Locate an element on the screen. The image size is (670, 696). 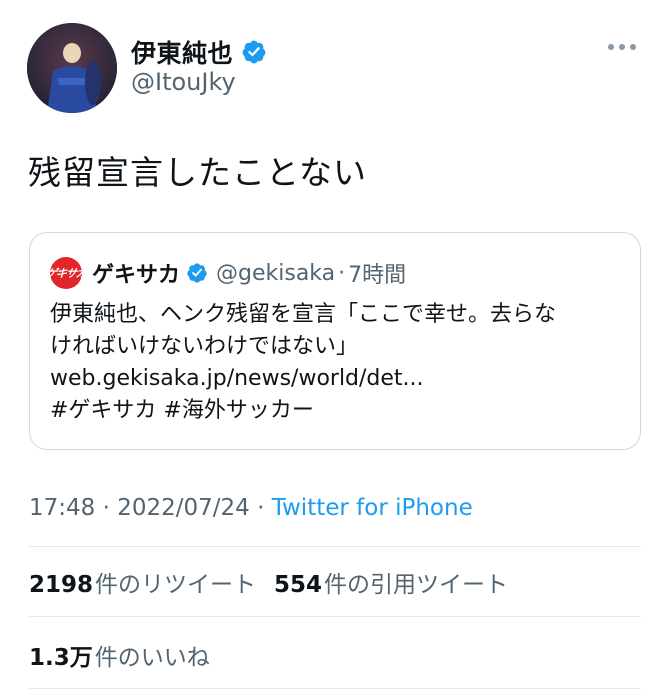
quoted-verified-badge-icon is located at coordinates (197, 273).